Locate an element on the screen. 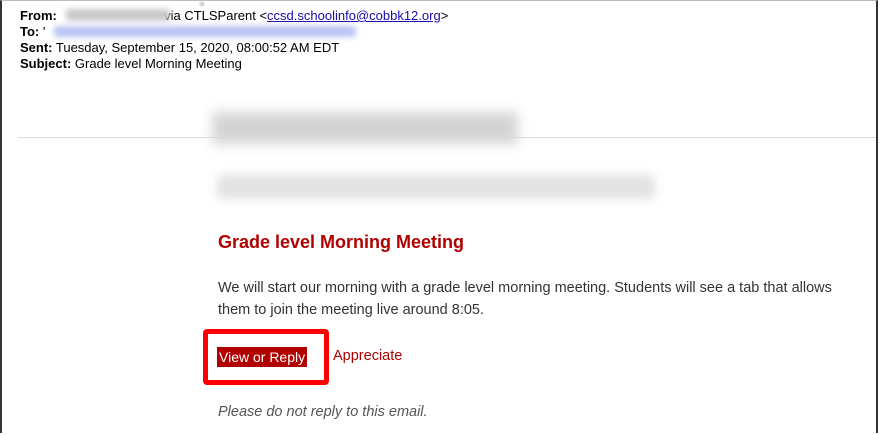  redacted-sender-name is located at coordinates (118, 15).